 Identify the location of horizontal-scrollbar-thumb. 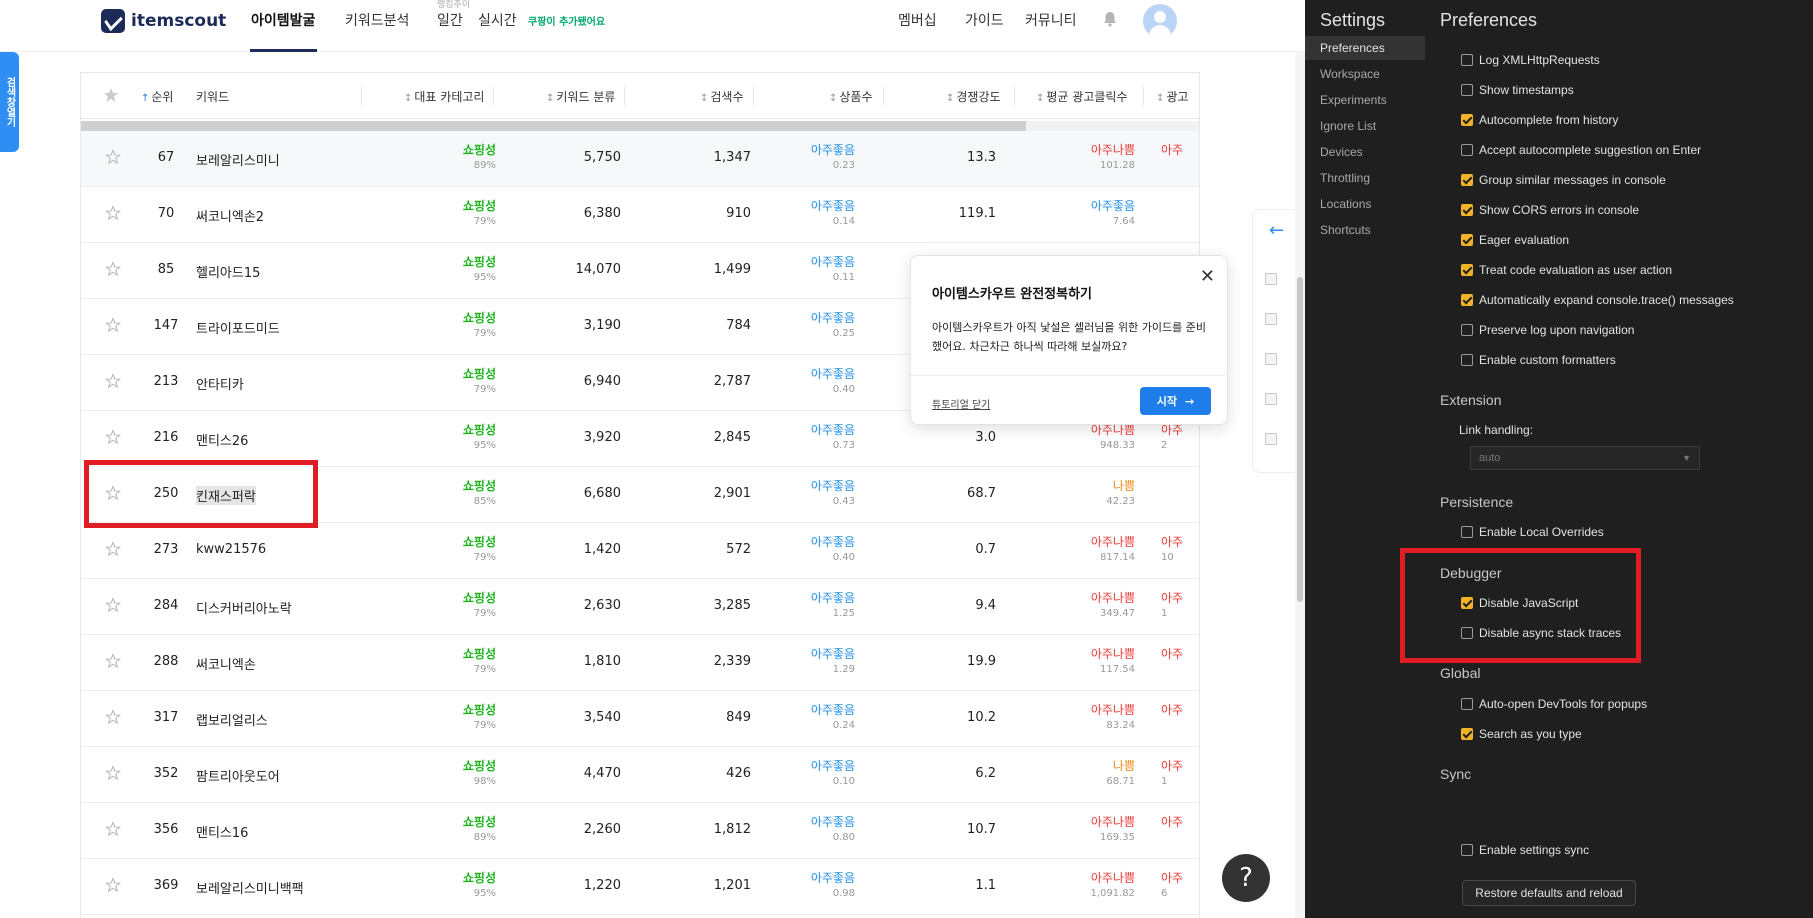
(553, 126).